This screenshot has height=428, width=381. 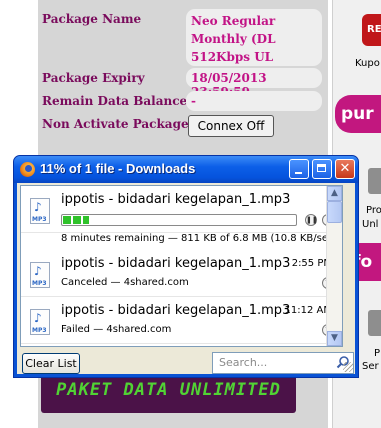 What do you see at coordinates (231, 126) in the screenshot?
I see `connex-off-button: Connex Off` at bounding box center [231, 126].